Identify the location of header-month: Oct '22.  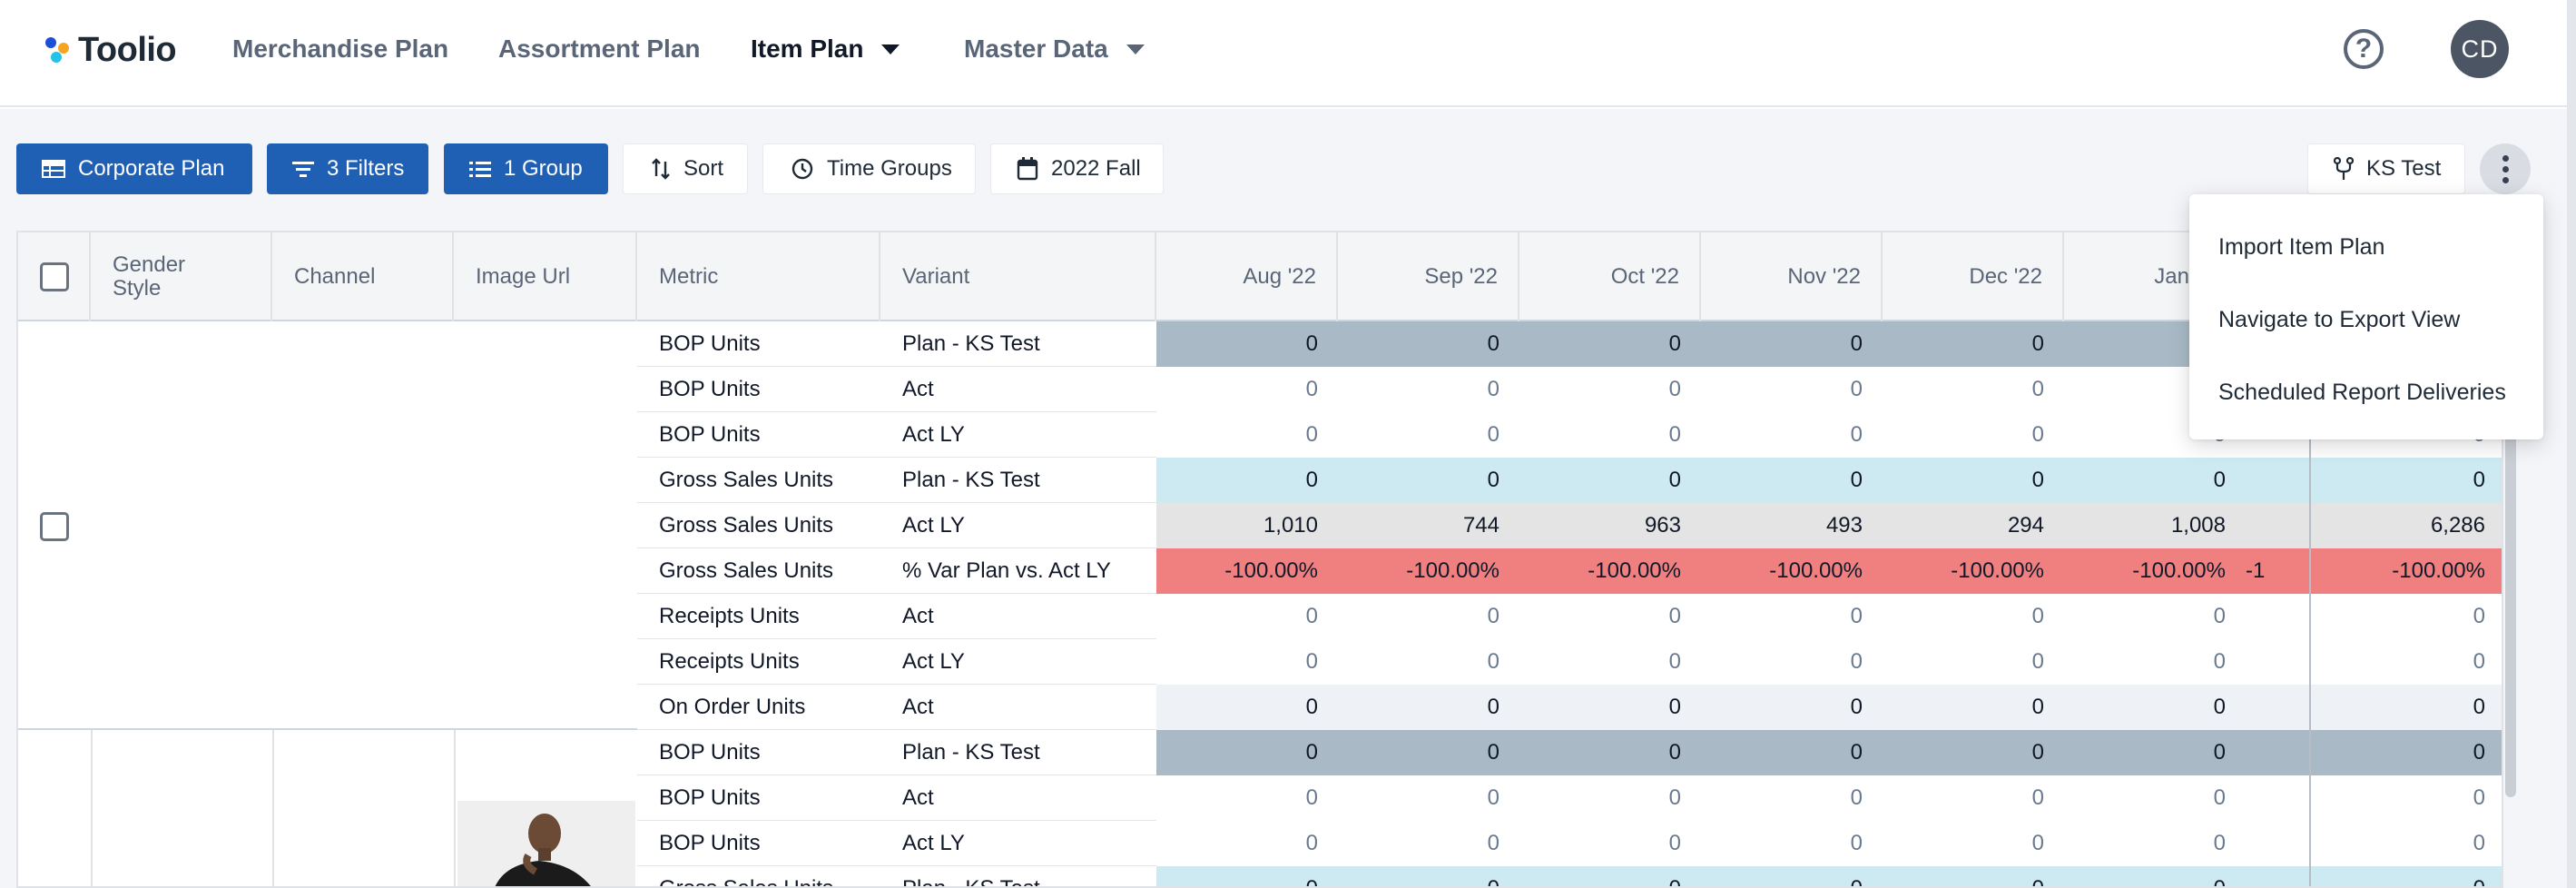
(1610, 276).